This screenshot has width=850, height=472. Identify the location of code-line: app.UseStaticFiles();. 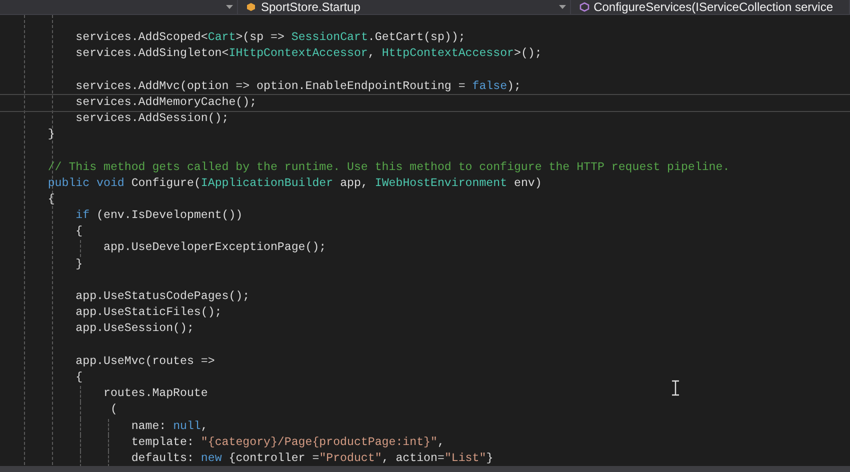
(148, 313).